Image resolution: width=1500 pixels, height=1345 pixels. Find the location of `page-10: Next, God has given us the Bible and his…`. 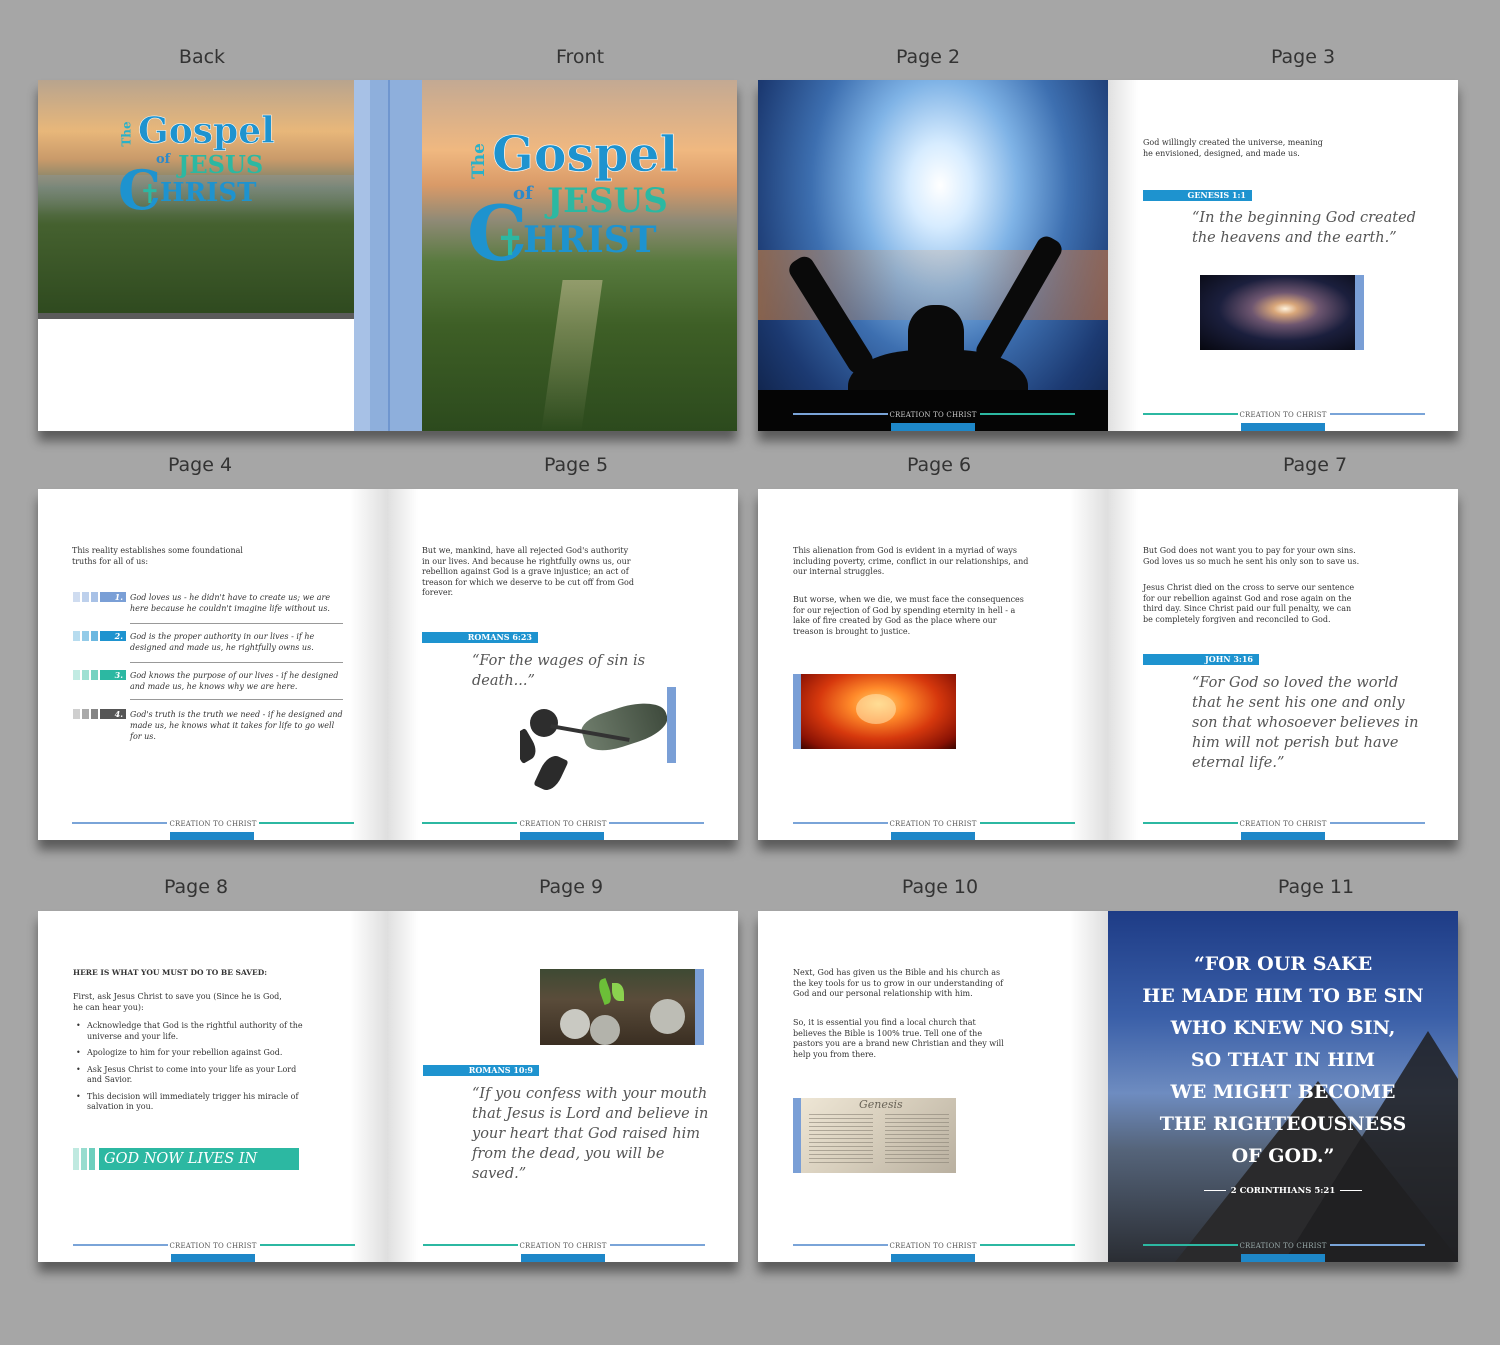

page-10: Next, God has given us the Bible and his… is located at coordinates (933, 1086).